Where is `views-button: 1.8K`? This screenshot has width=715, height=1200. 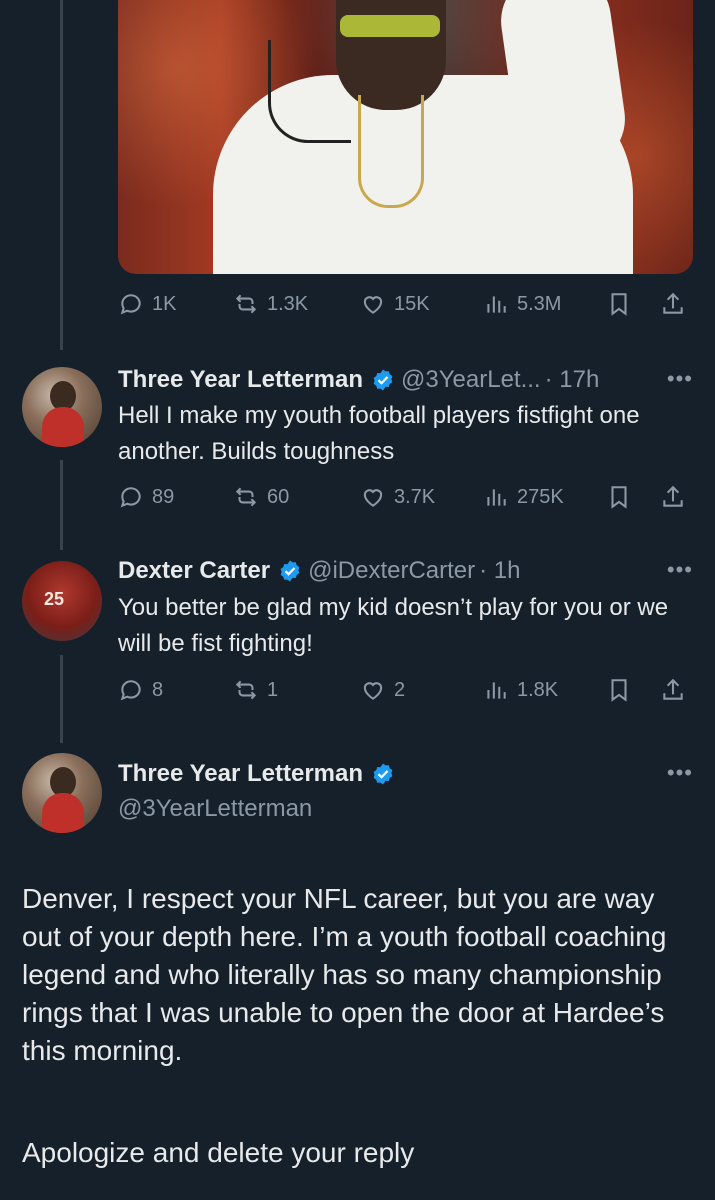
views-button: 1.8K is located at coordinates (520, 690).